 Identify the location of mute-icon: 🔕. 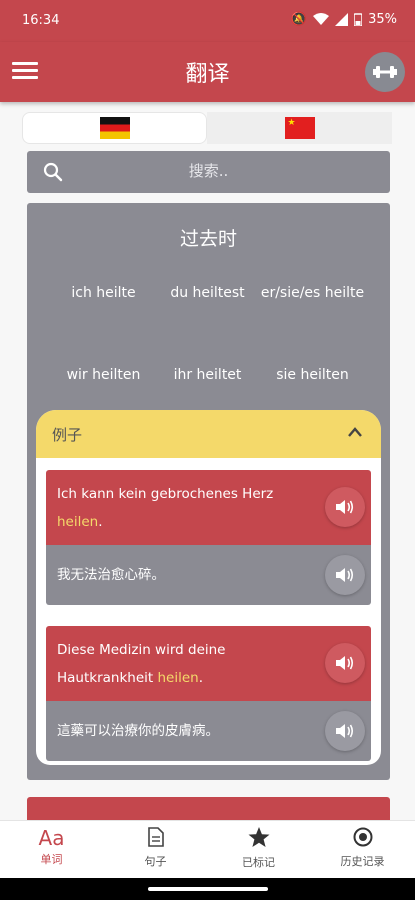
(299, 19).